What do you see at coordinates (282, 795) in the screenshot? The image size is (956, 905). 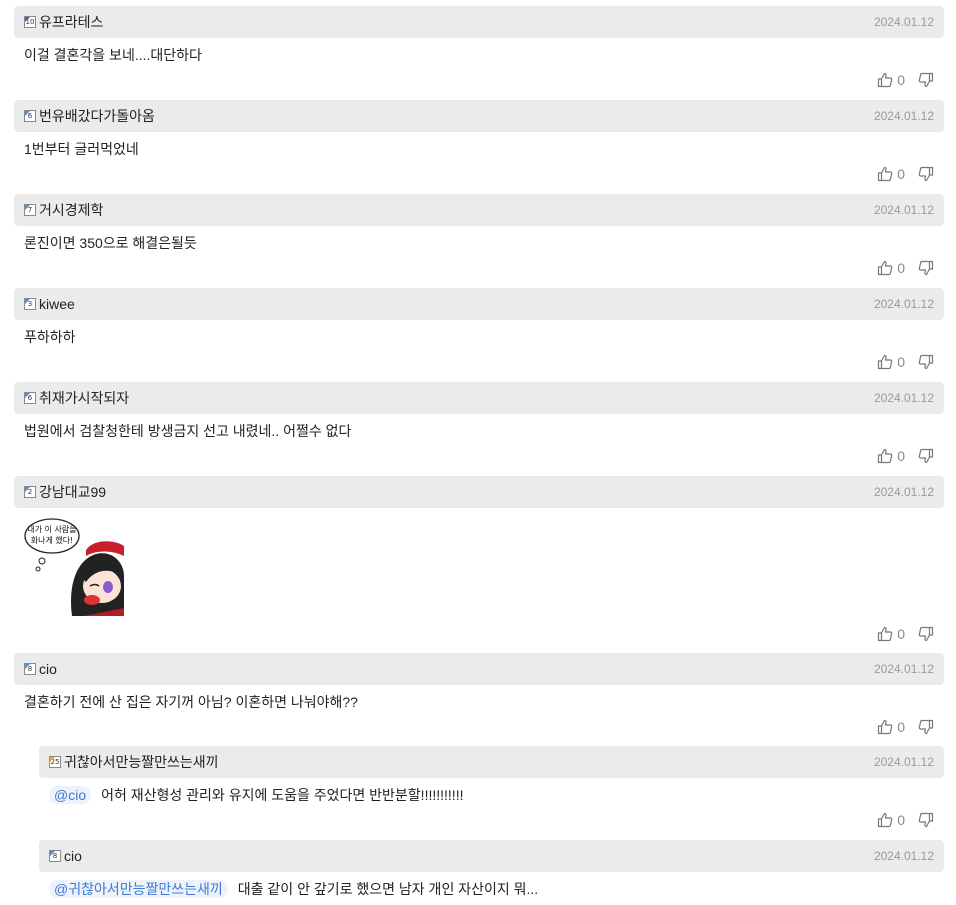 I see `reply-text: 어허 재산형성 관리와 유지에 도움을 주었다면 반반분할!!!!!!!!!!!` at bounding box center [282, 795].